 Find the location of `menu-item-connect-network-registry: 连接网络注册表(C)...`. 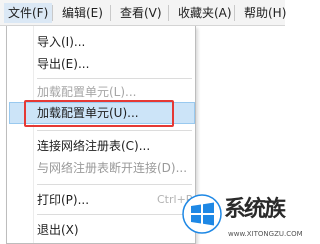

menu-item-connect-network-registry: 连接网络注册表(C)... is located at coordinates (93, 146).